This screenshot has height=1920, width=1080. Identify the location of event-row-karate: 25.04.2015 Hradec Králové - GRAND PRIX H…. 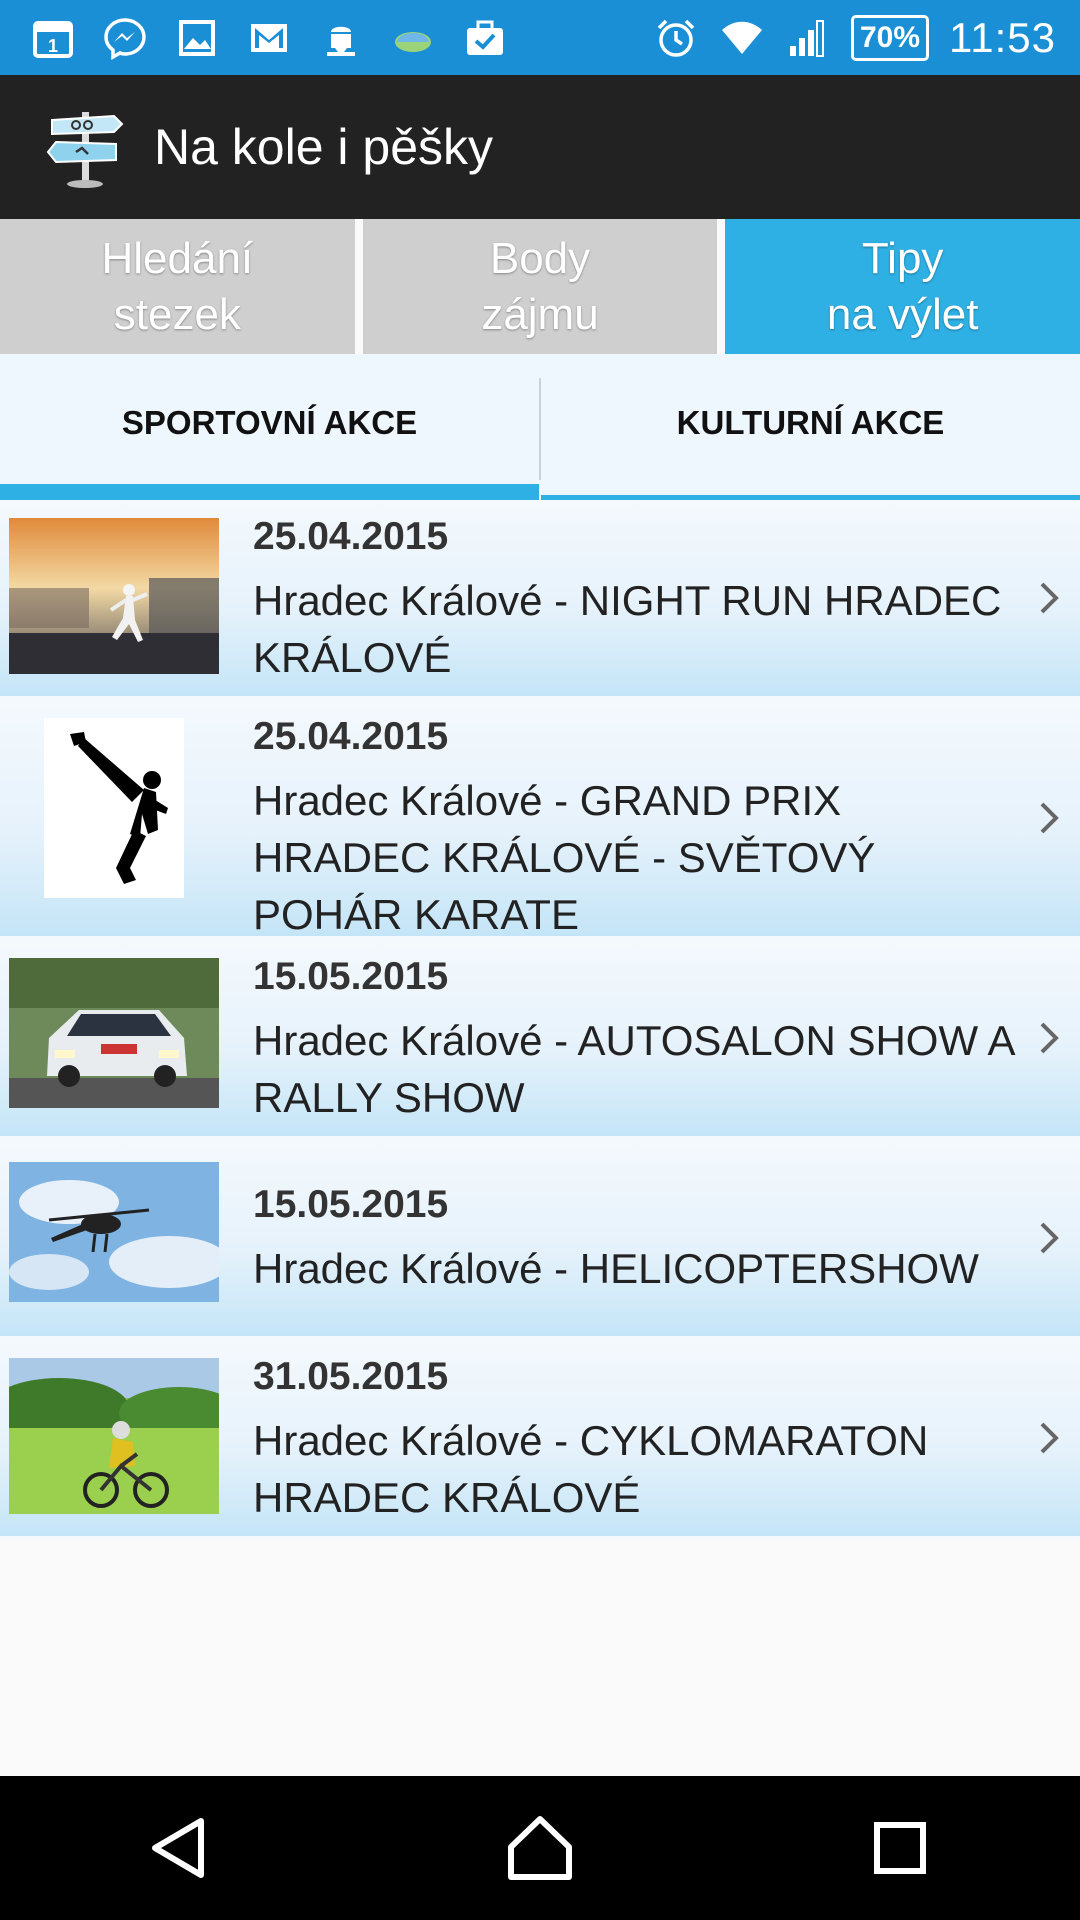
(540, 820).